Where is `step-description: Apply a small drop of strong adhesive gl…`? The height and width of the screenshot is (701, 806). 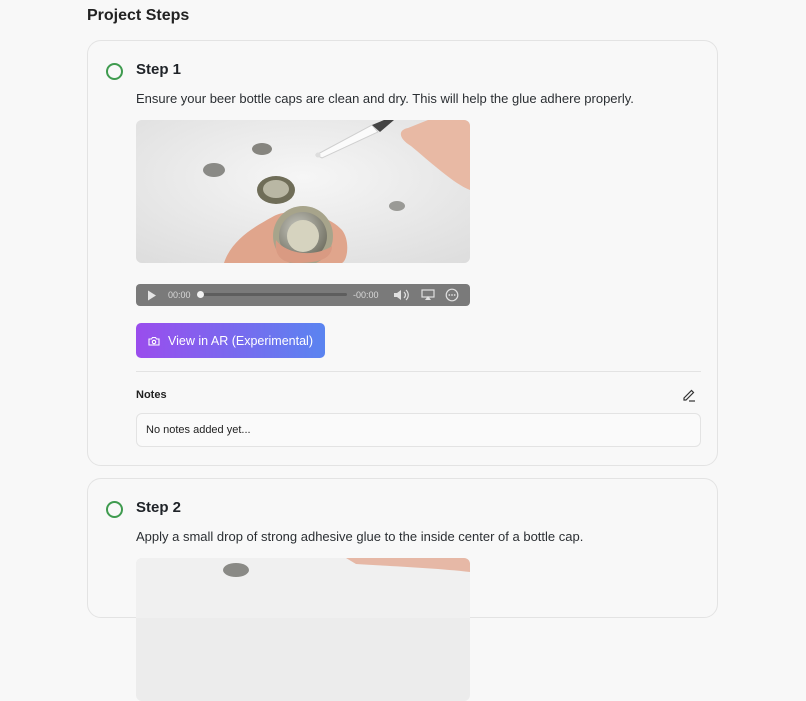
step-description: Apply a small drop of strong adhesive gl… is located at coordinates (360, 536).